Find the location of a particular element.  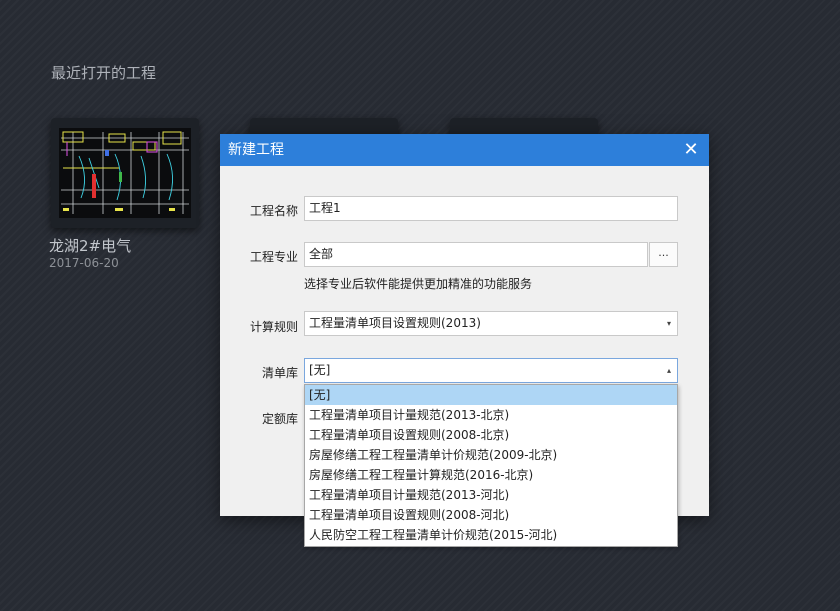

dropdown-option: 房屋修缮工程工程量计算规范(2016-北京) is located at coordinates (491, 475).